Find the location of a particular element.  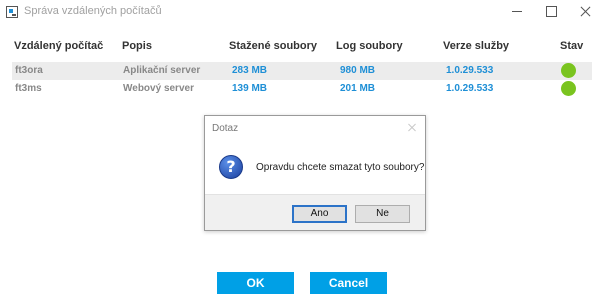

ok-button: OK is located at coordinates (255, 283).